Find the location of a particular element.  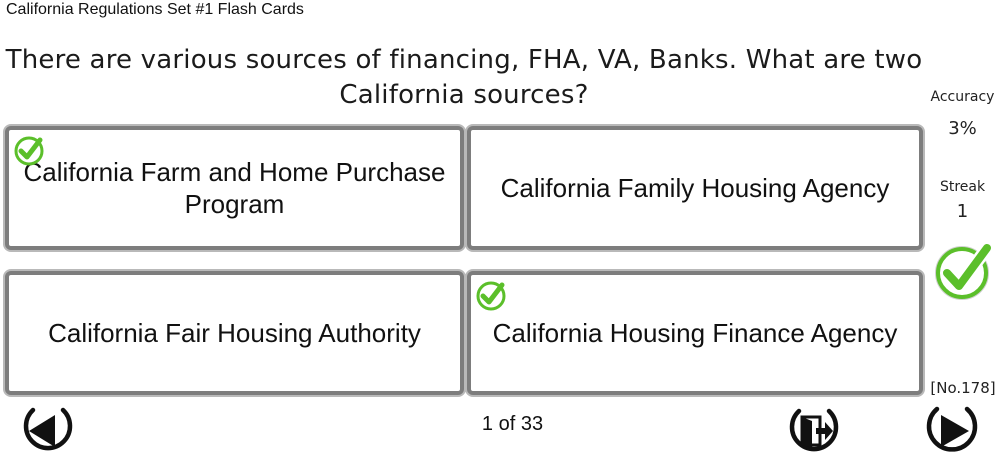

card-number: [No.178] is located at coordinates (963, 388).